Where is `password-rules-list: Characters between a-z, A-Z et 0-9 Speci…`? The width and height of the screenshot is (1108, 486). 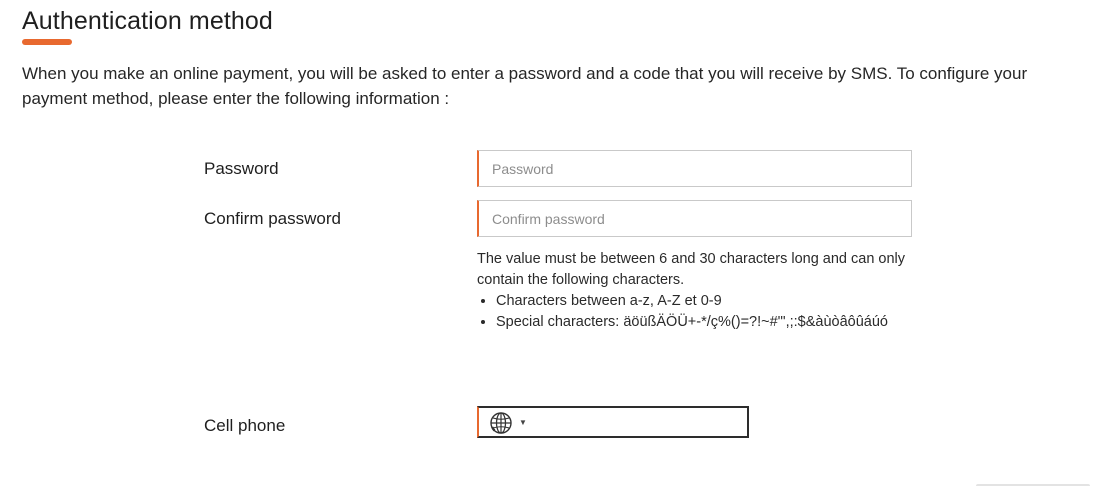
password-rules-list: Characters between a-z, A-Z et 0-9 Speci… is located at coordinates (692, 312).